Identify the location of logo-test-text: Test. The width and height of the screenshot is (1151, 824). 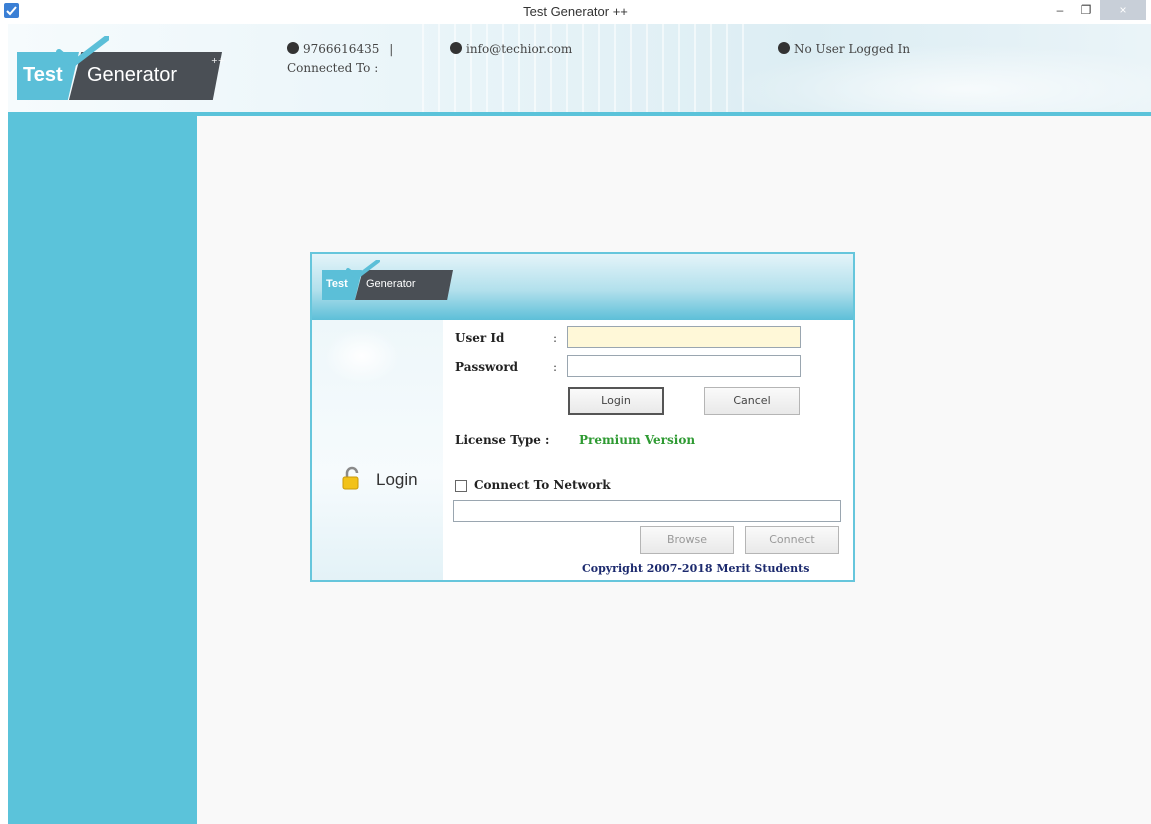
(43, 75).